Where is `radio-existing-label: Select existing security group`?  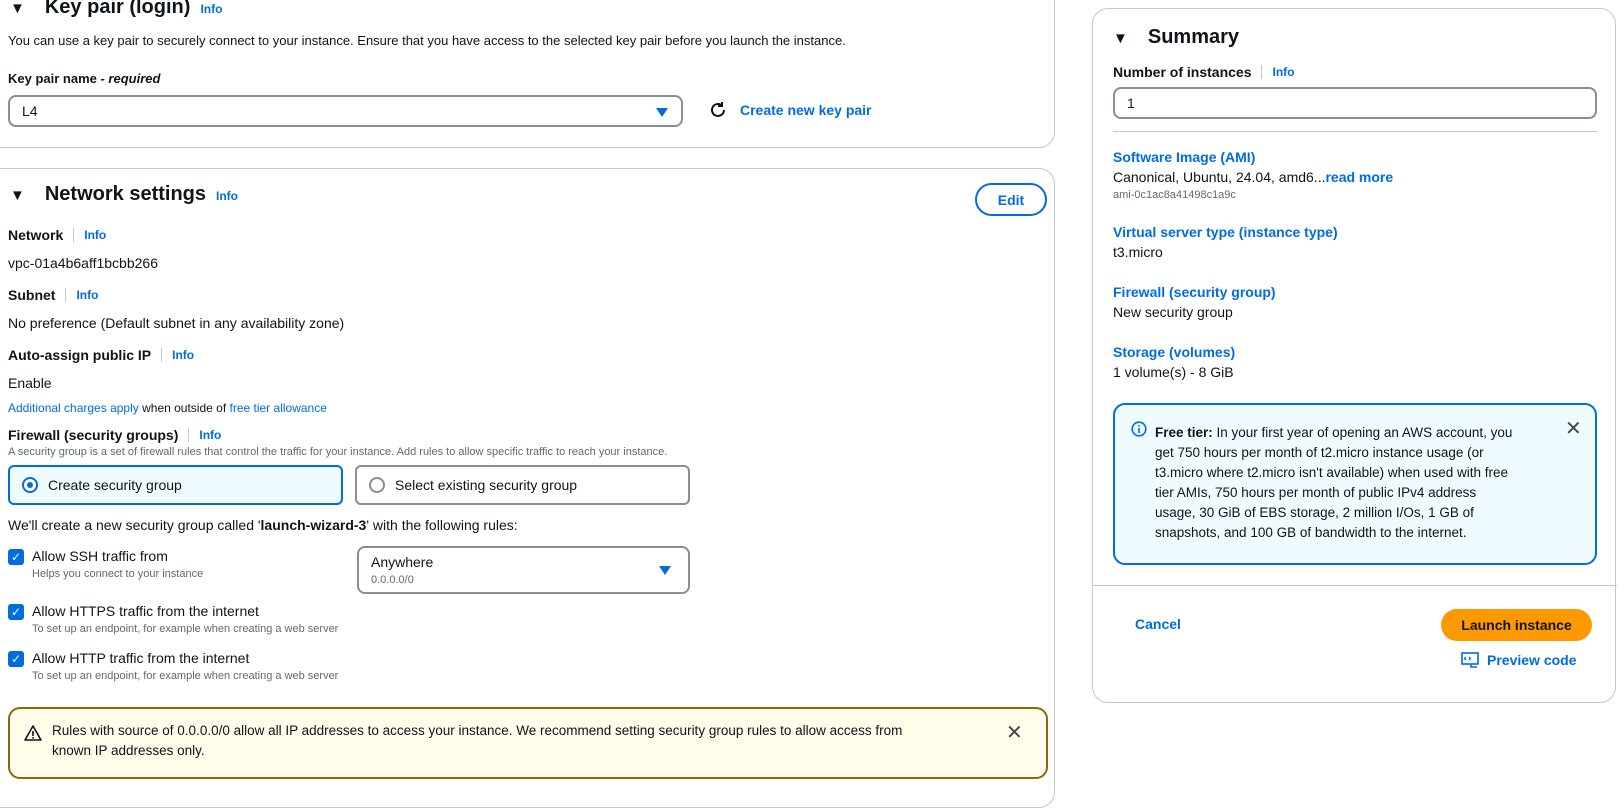
radio-existing-label: Select existing security group is located at coordinates (486, 485).